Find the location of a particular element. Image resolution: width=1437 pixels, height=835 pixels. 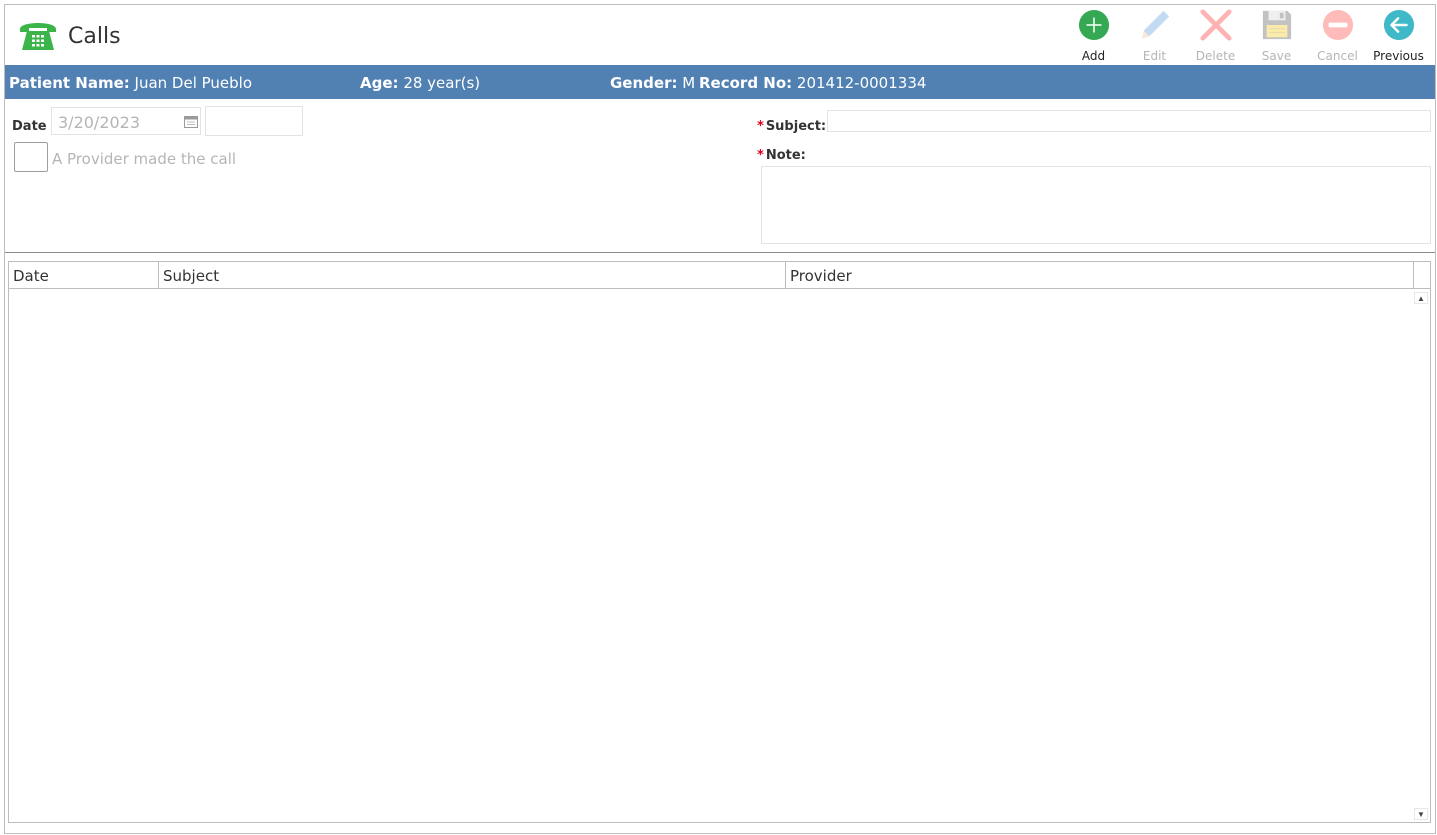

close-icon is located at coordinates (1215, 25).